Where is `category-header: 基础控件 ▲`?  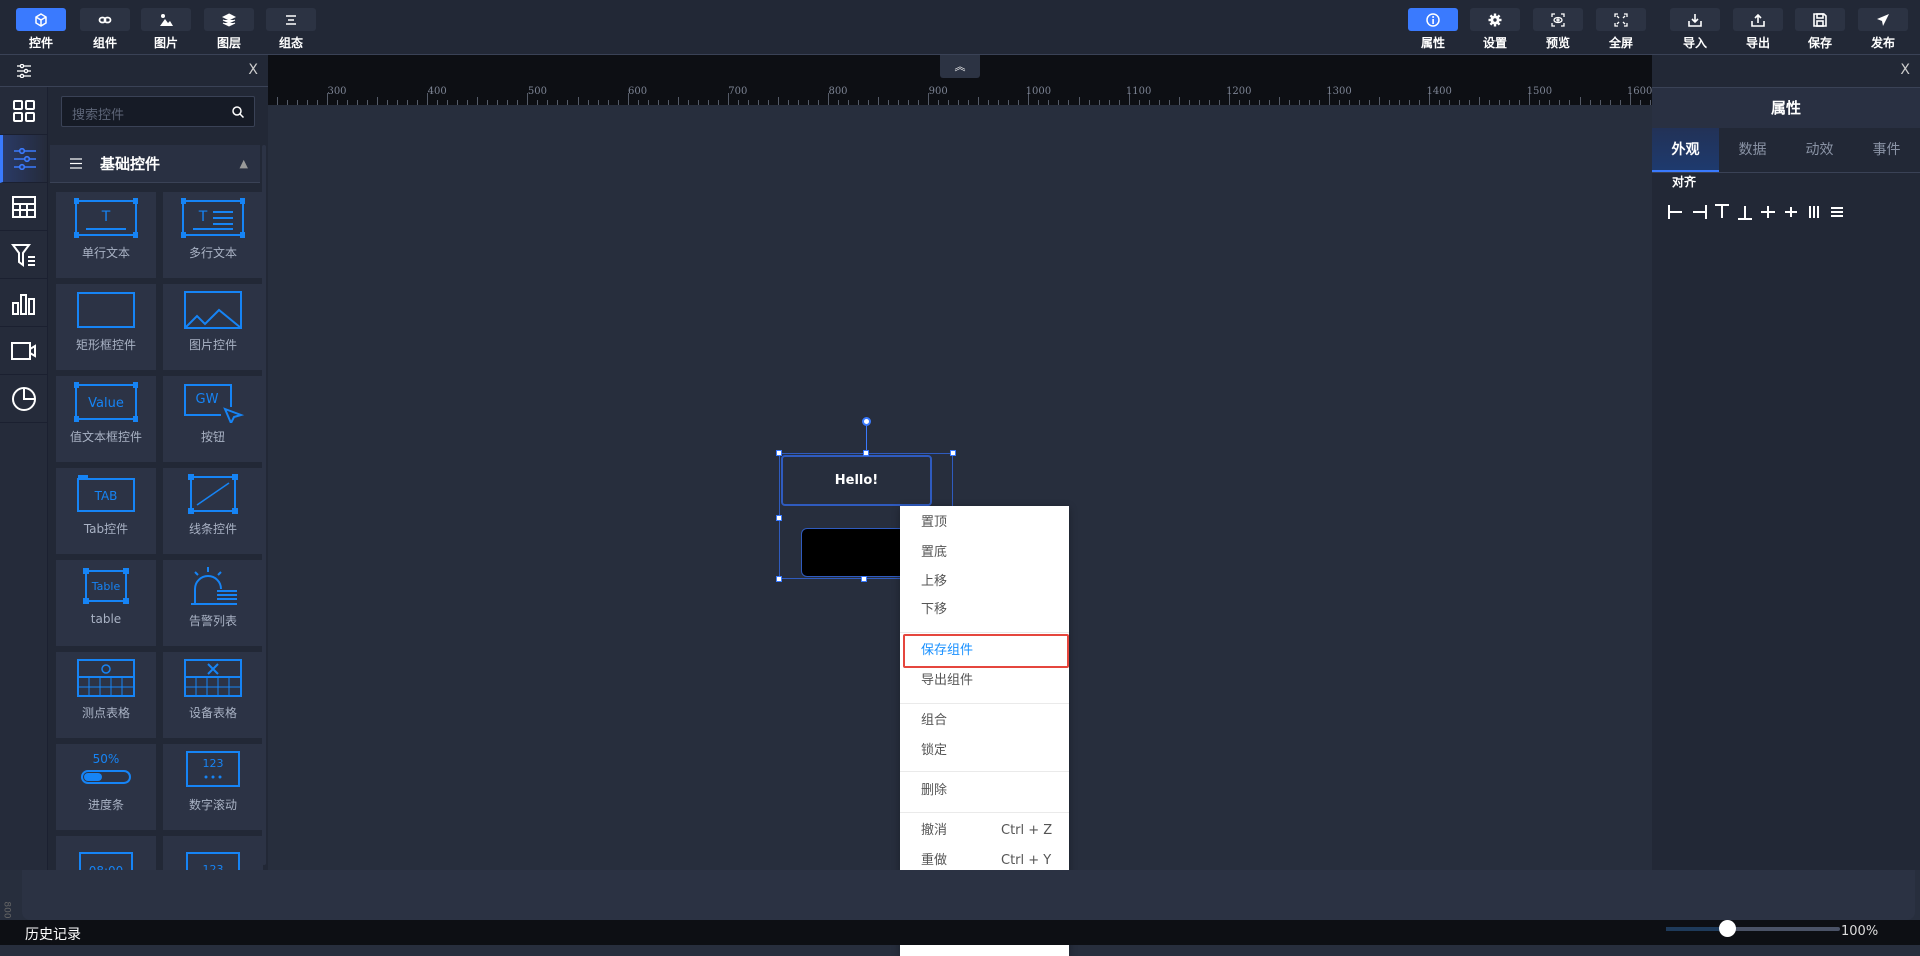 category-header: 基础控件 ▲ is located at coordinates (155, 164).